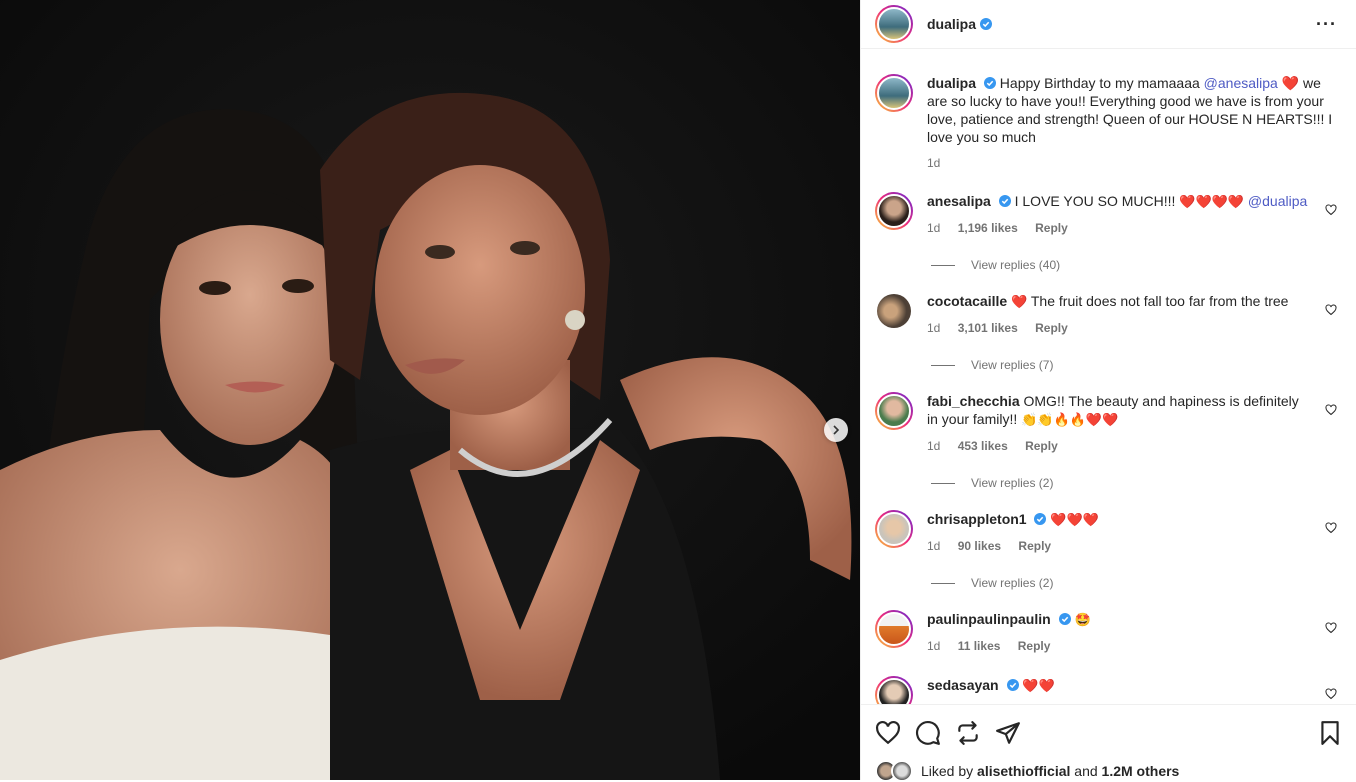 The height and width of the screenshot is (782, 1356). What do you see at coordinates (1099, 83) in the screenshot?
I see `caption-text: Happy Birthday to my mamaaaa` at bounding box center [1099, 83].